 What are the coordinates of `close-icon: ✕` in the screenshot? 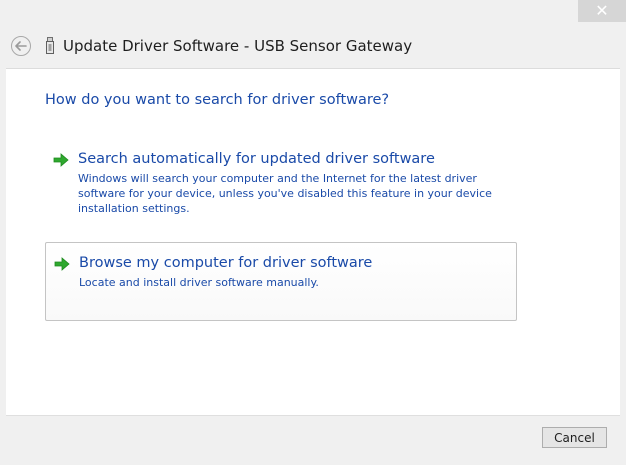 It's located at (602, 10).